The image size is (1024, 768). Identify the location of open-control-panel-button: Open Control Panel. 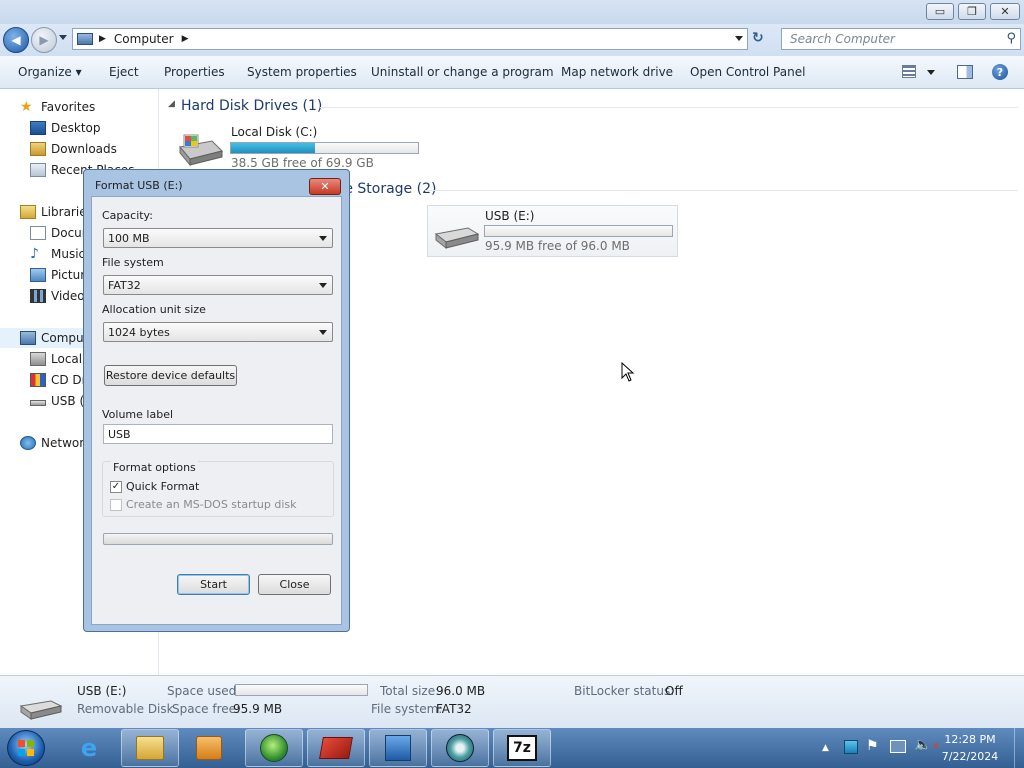
(747, 72).